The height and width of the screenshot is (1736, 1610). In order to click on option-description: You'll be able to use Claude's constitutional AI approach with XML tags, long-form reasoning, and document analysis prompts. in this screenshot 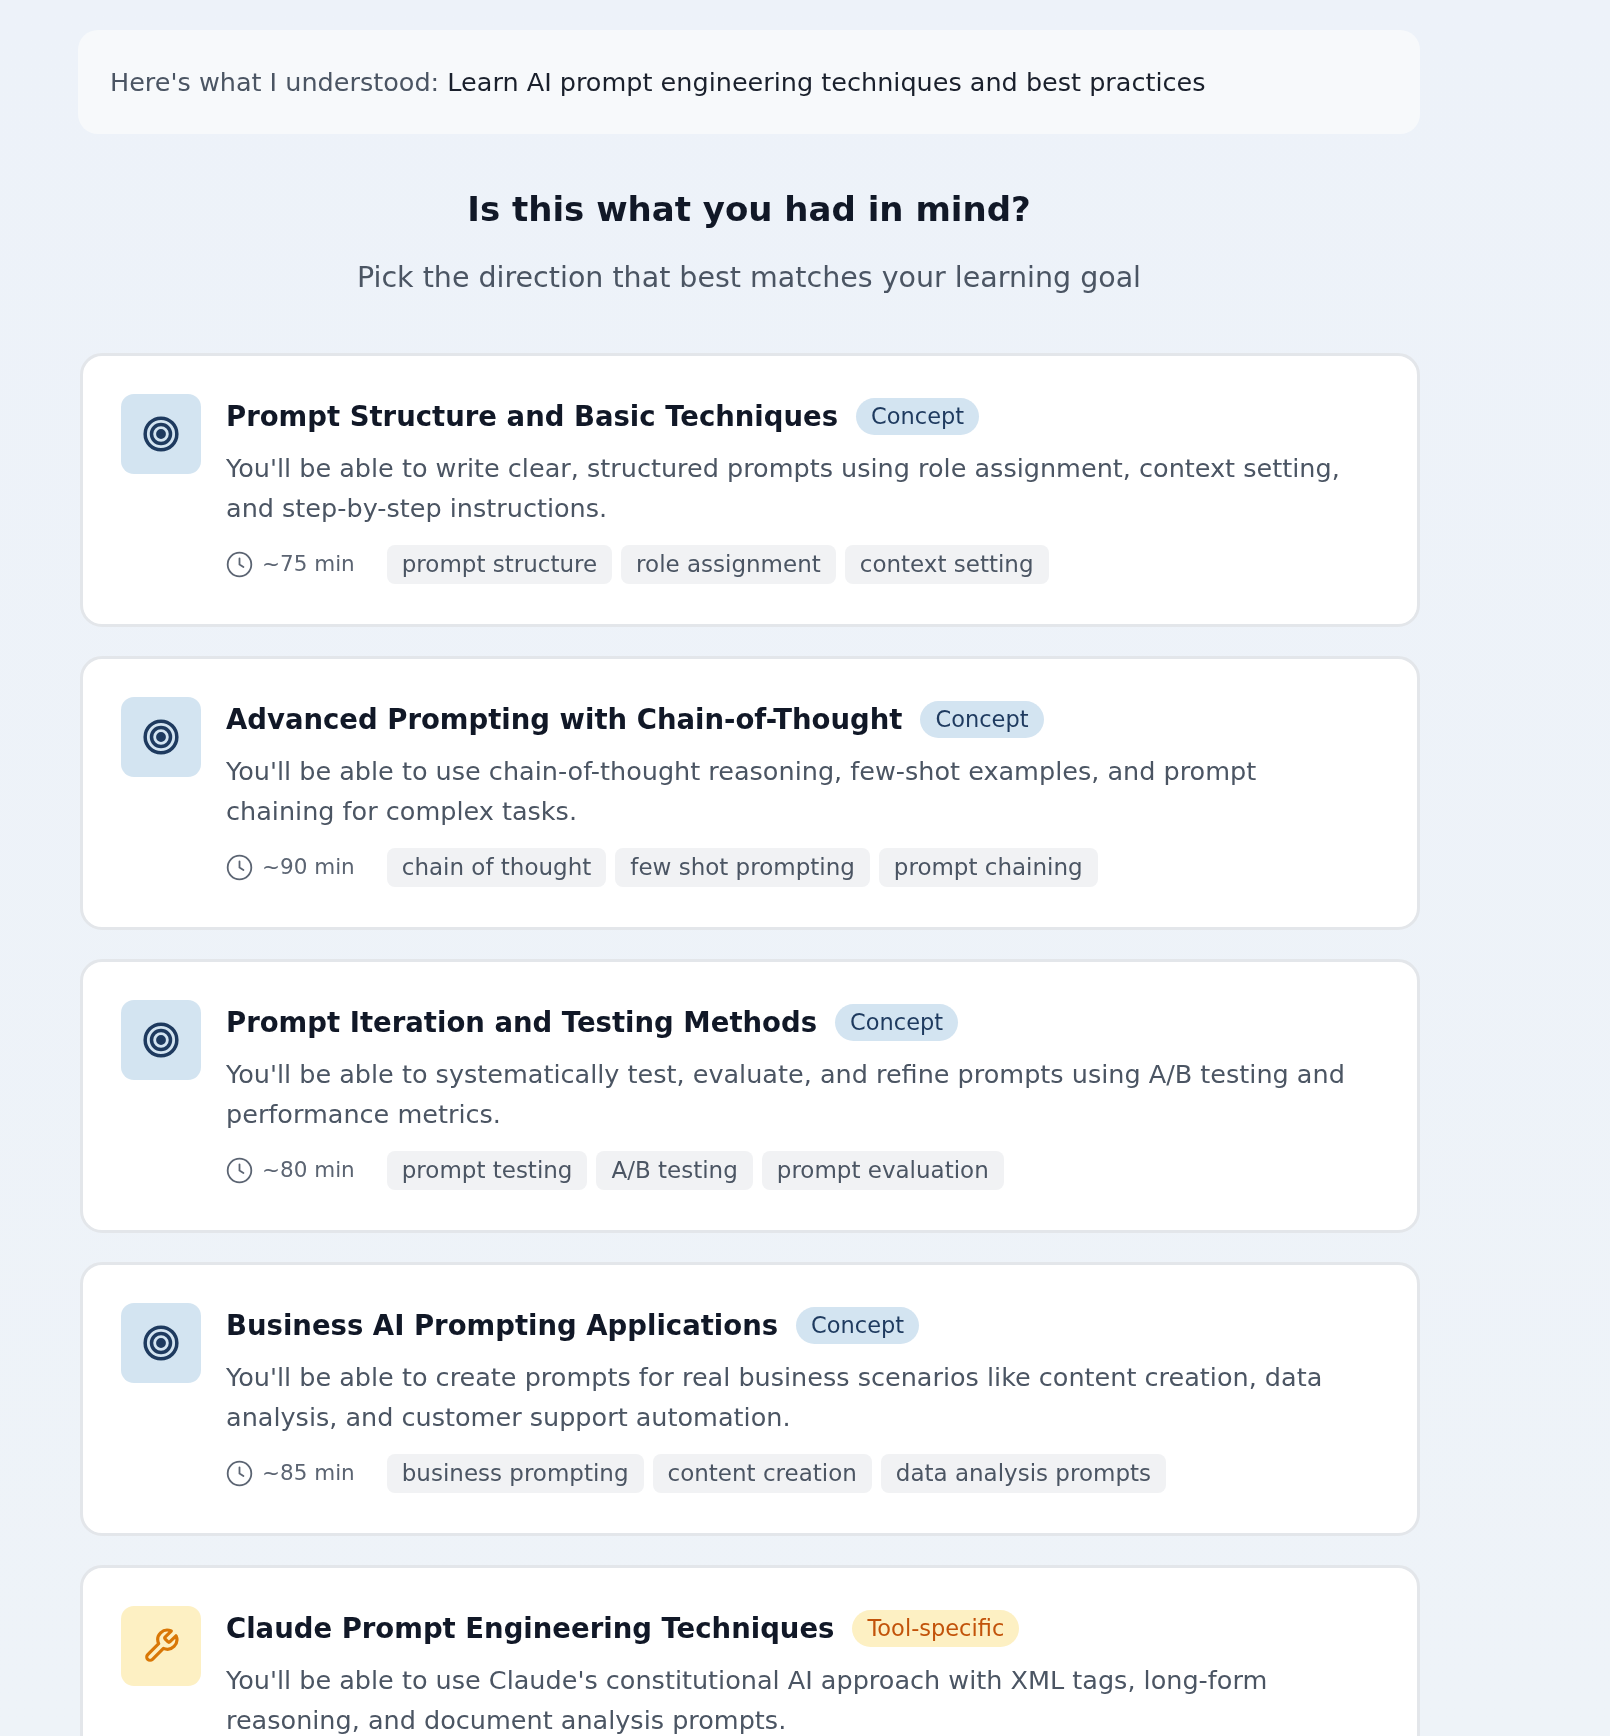, I will do `click(747, 1700)`.